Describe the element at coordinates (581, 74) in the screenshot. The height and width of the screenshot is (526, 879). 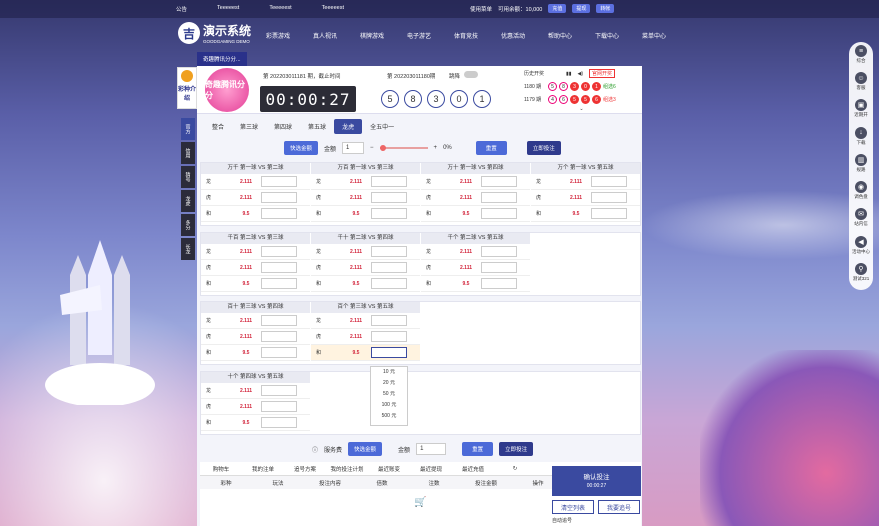
I see `sound-icon: ◀)` at that location.